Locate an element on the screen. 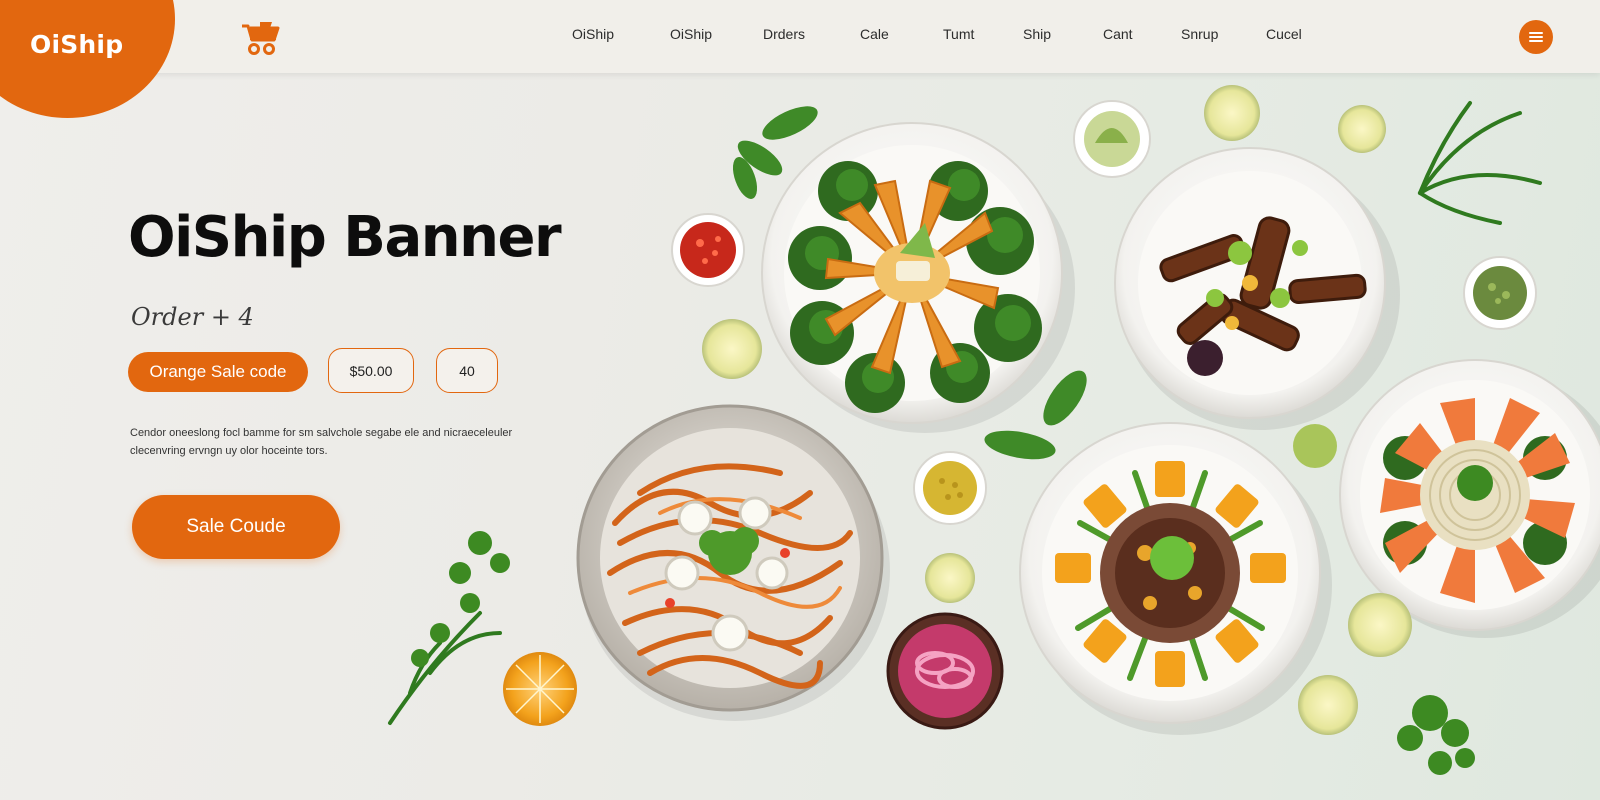 This screenshot has width=1600, height=800. nav-item-ship: Ship is located at coordinates (1037, 34).